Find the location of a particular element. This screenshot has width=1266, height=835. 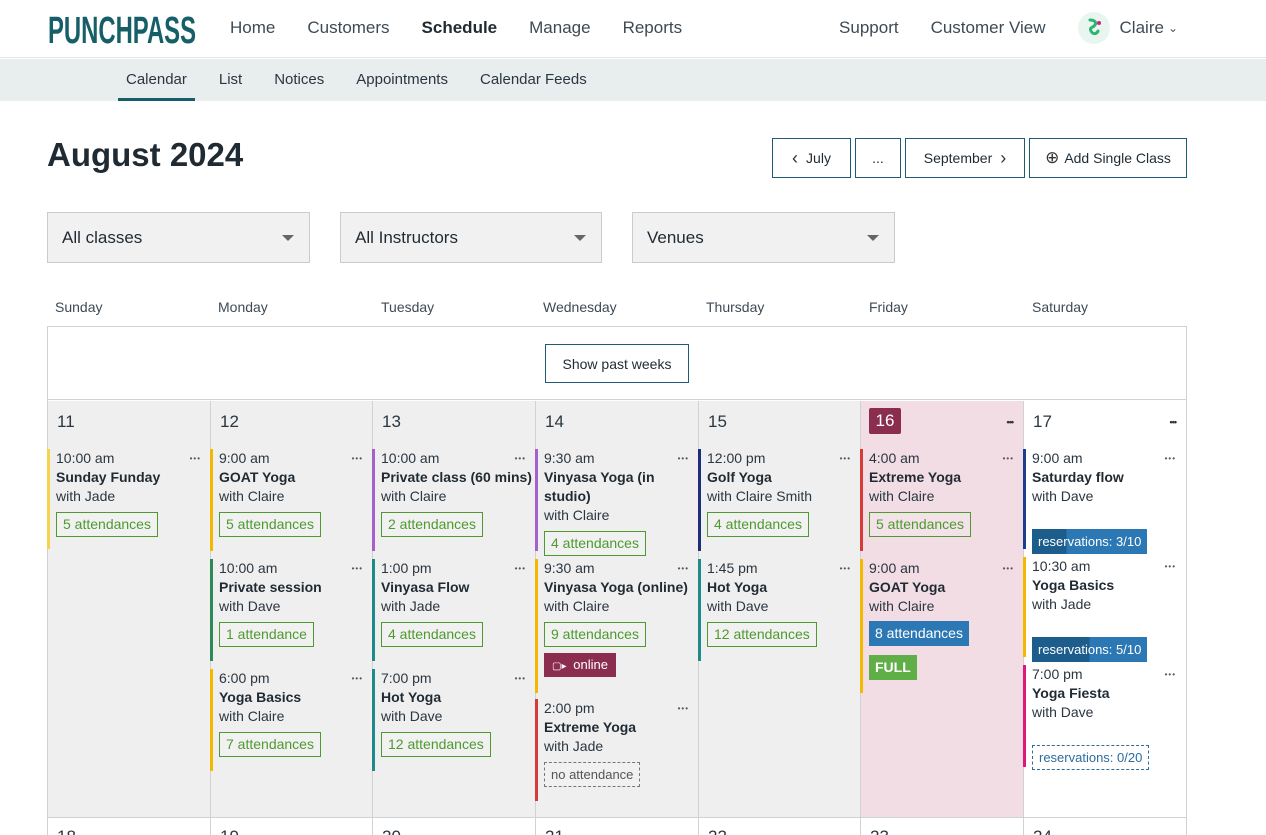

reservations-badge: reservations: 0/20 is located at coordinates (1091, 757).